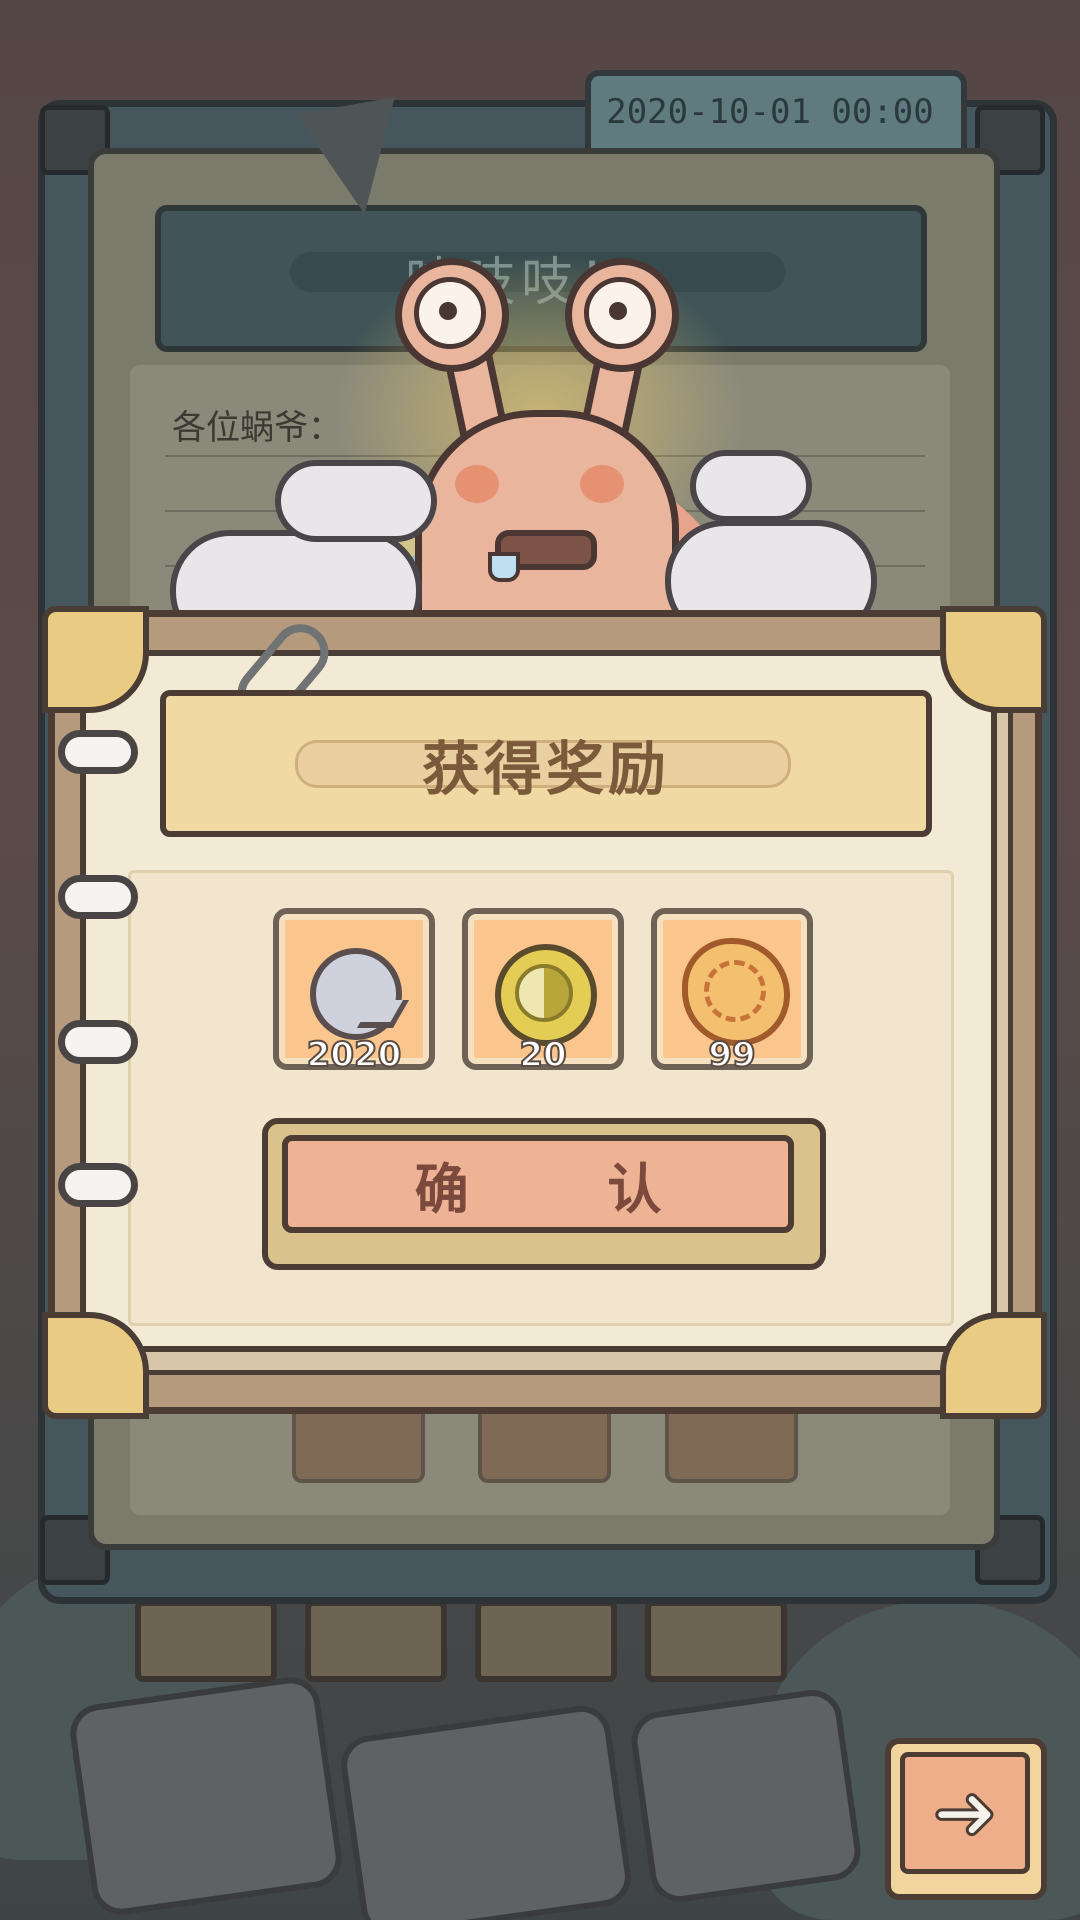 This screenshot has height=1920, width=1080. What do you see at coordinates (731, 1055) in the screenshot?
I see `reward-item-count: 99` at bounding box center [731, 1055].